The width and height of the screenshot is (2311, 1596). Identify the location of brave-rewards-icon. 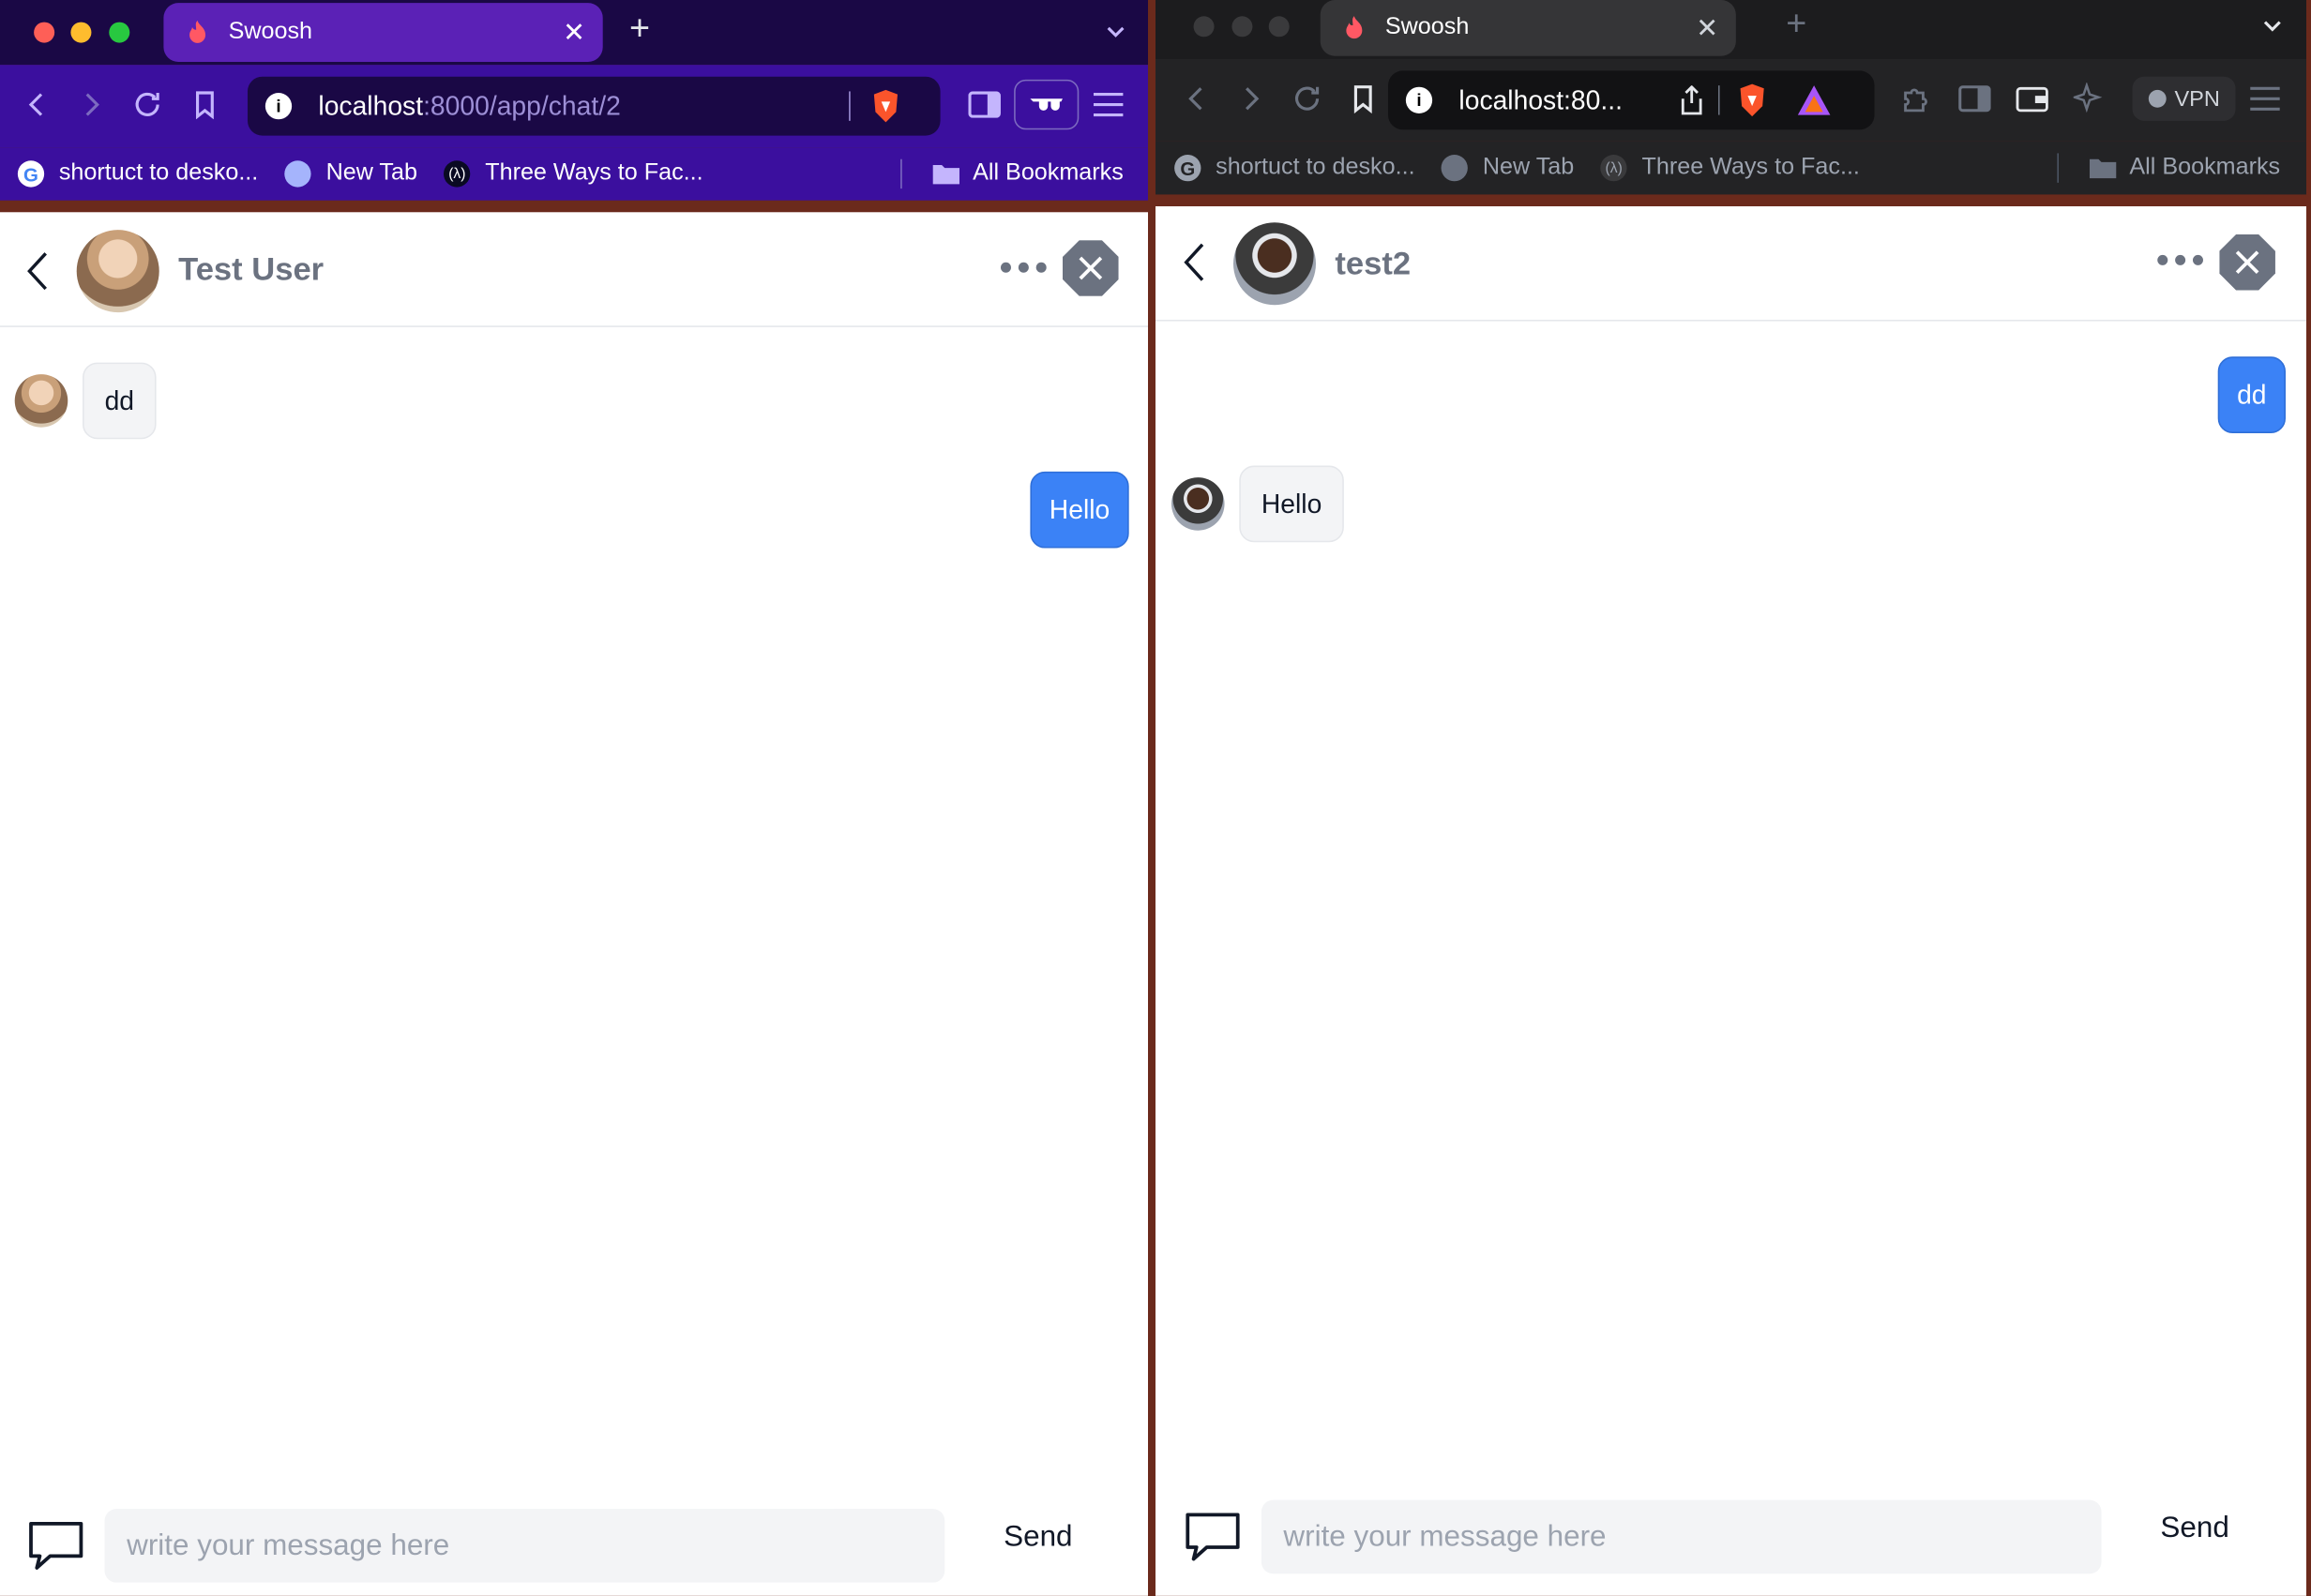
(1815, 101).